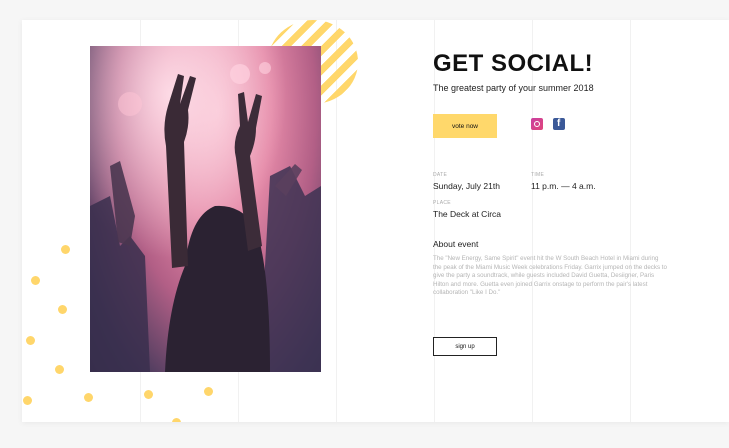 The image size is (729, 448). I want to click on sign-up-button: sign up, so click(465, 346).